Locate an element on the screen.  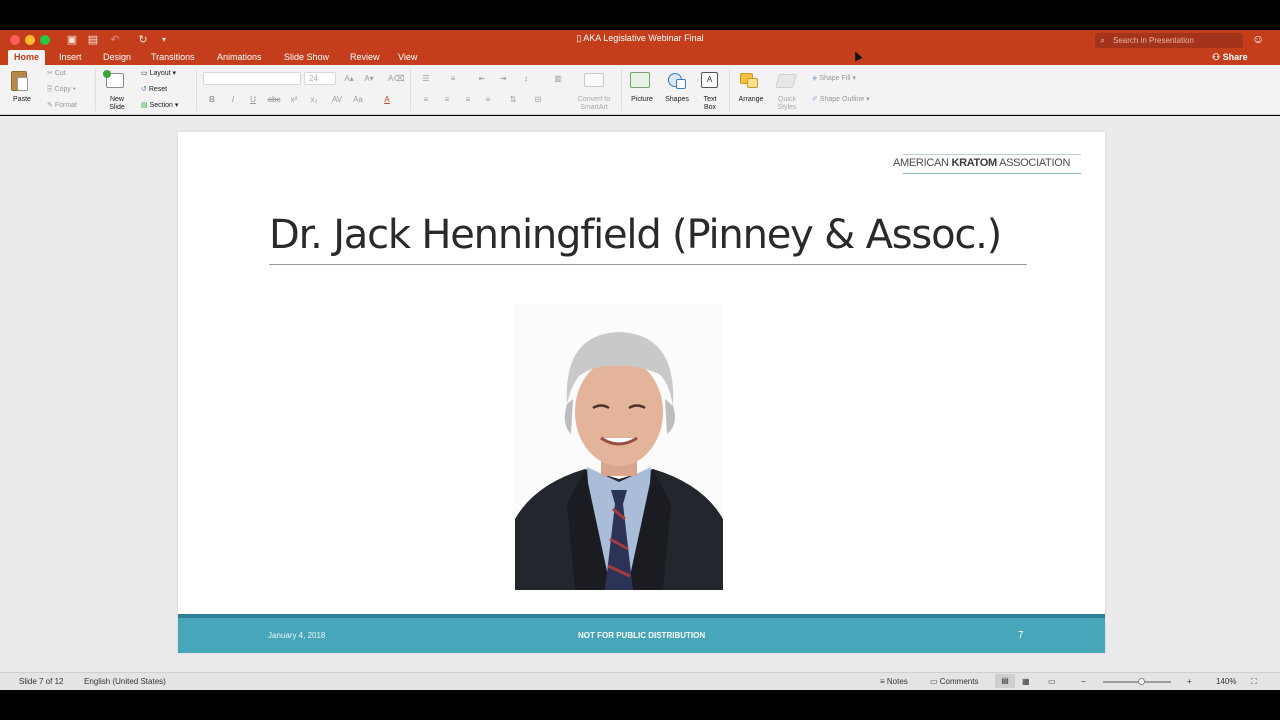
zoom-slider-thumb is located at coordinates (1141, 681).